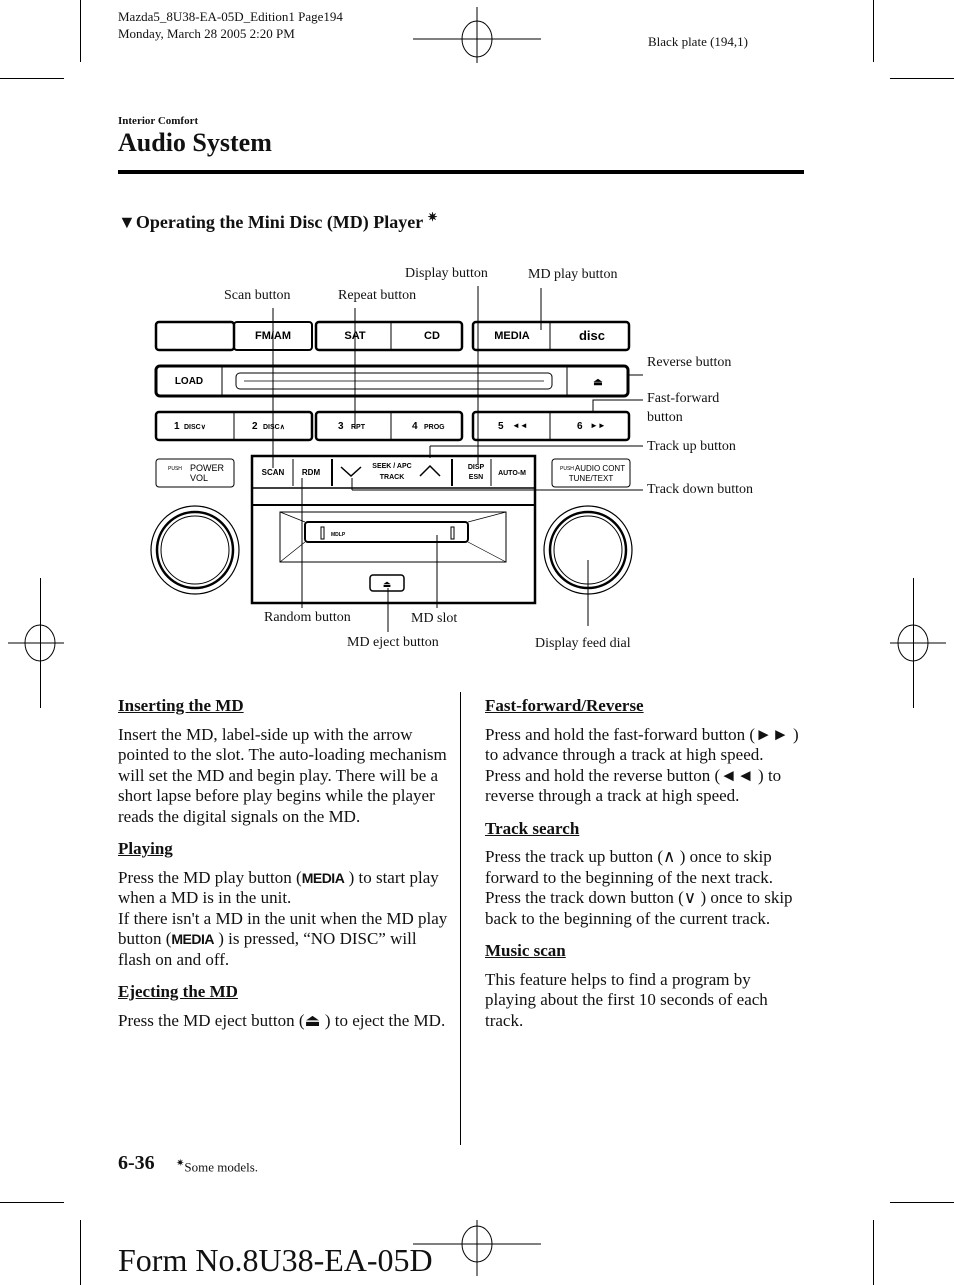  What do you see at coordinates (432, 336) in the screenshot?
I see `cd-label: CD` at bounding box center [432, 336].